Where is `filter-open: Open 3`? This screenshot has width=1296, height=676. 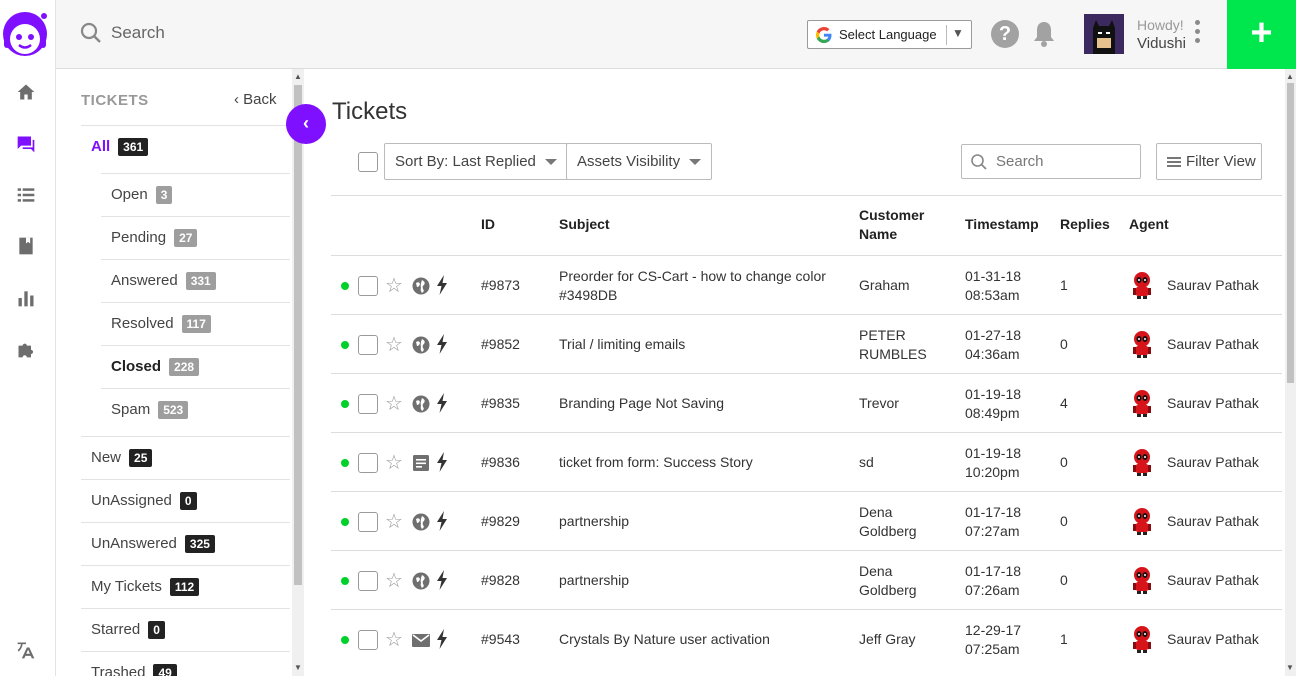 filter-open: Open 3 is located at coordinates (142, 194).